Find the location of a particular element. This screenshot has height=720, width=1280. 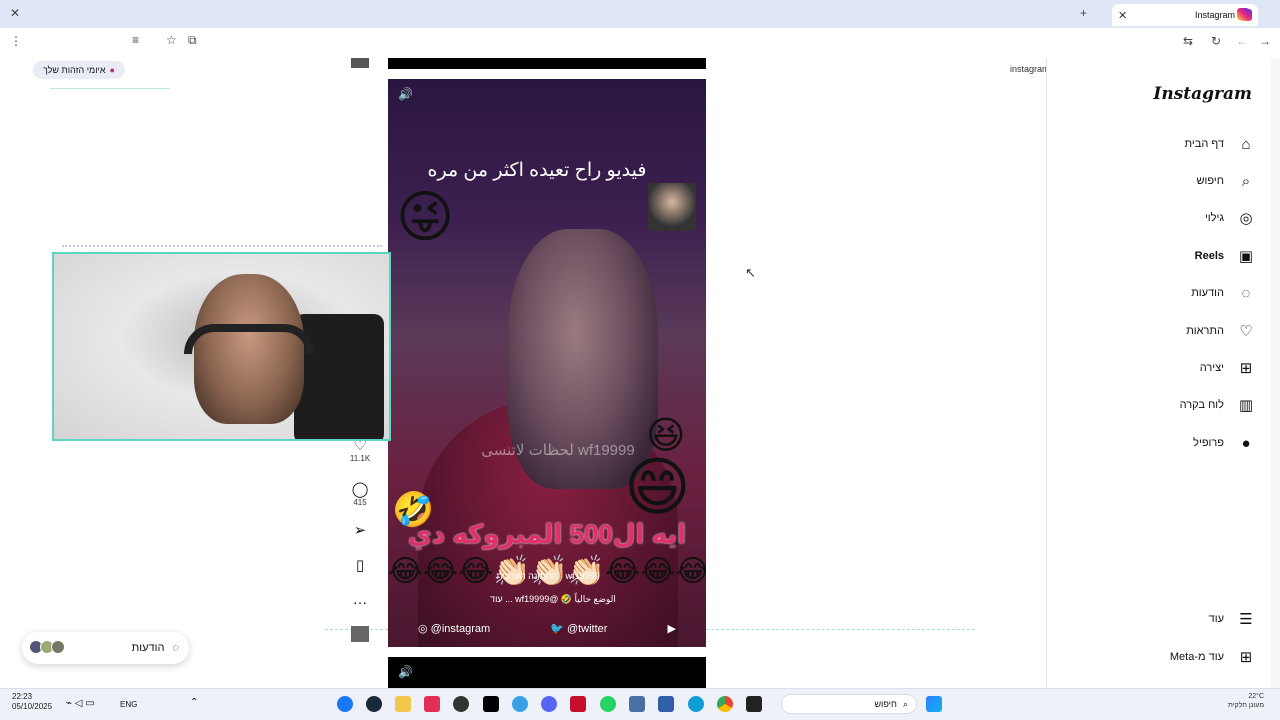

privacy-chip: ● איומי הזהות שלך is located at coordinates (79, 70).